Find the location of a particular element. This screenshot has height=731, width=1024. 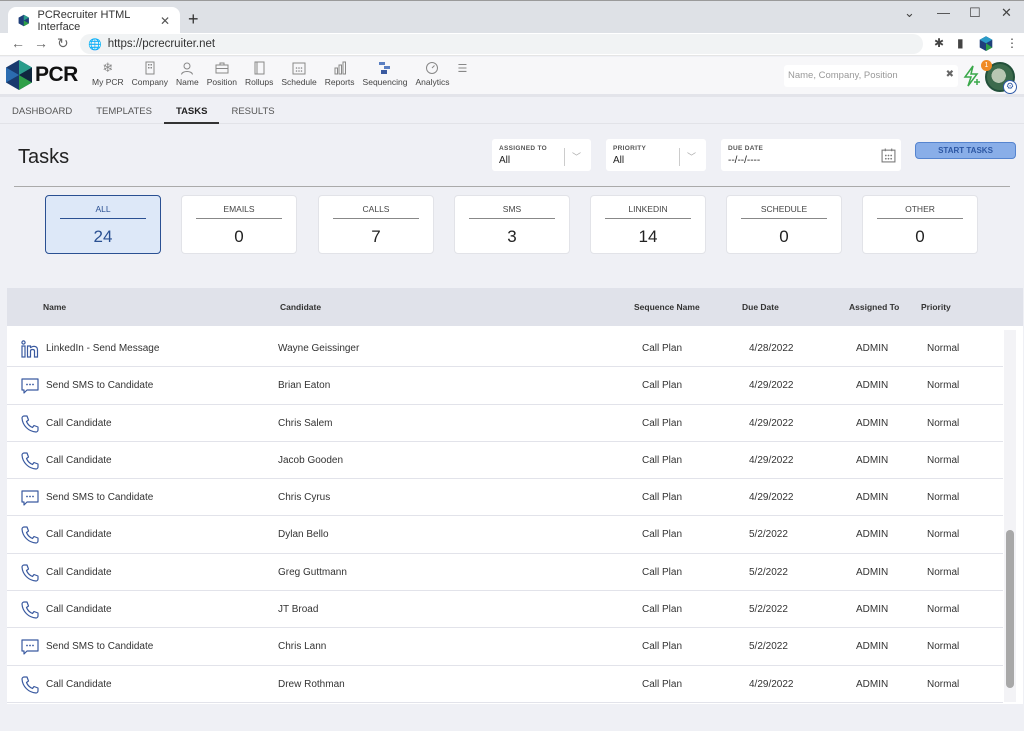

pcr-extension-icon is located at coordinates (986, 44).